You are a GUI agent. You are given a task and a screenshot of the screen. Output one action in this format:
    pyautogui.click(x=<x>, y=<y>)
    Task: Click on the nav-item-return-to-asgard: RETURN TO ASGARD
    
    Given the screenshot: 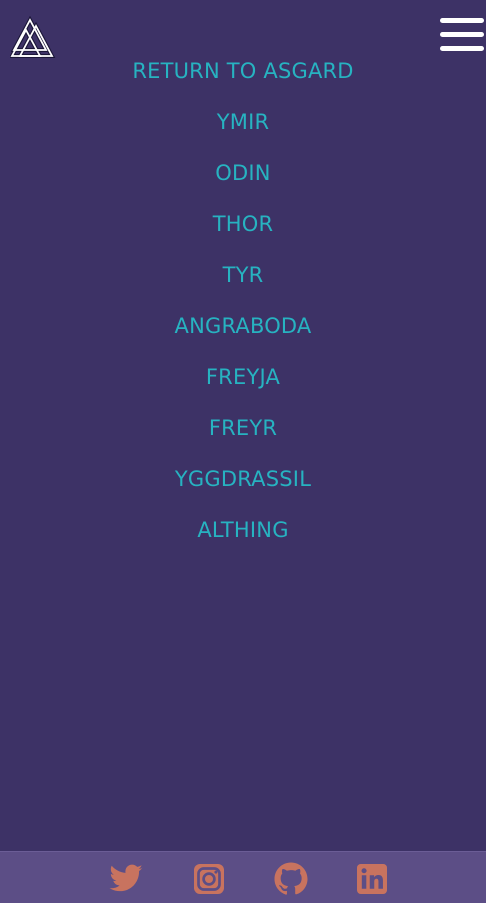 What is the action you would take?
    pyautogui.click(x=243, y=76)
    